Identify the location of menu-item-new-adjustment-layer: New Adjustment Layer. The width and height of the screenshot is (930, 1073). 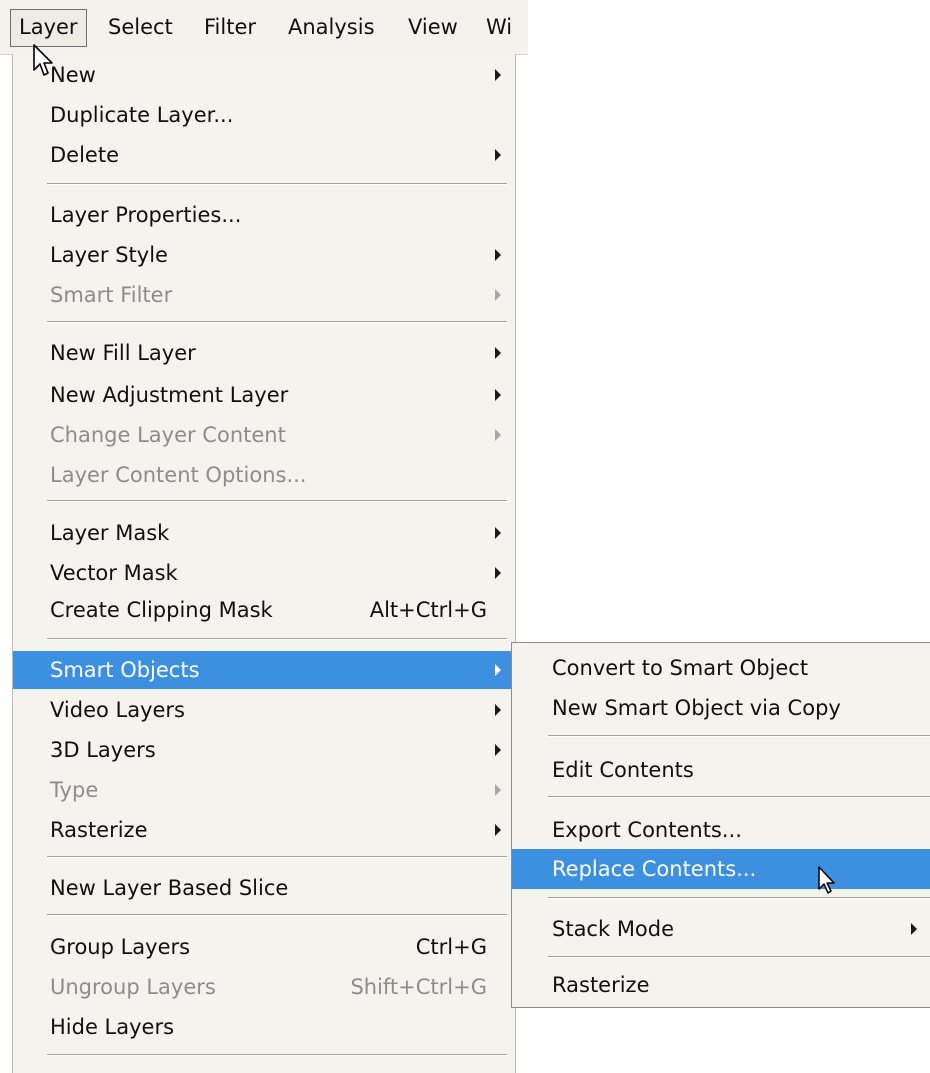
(264, 395).